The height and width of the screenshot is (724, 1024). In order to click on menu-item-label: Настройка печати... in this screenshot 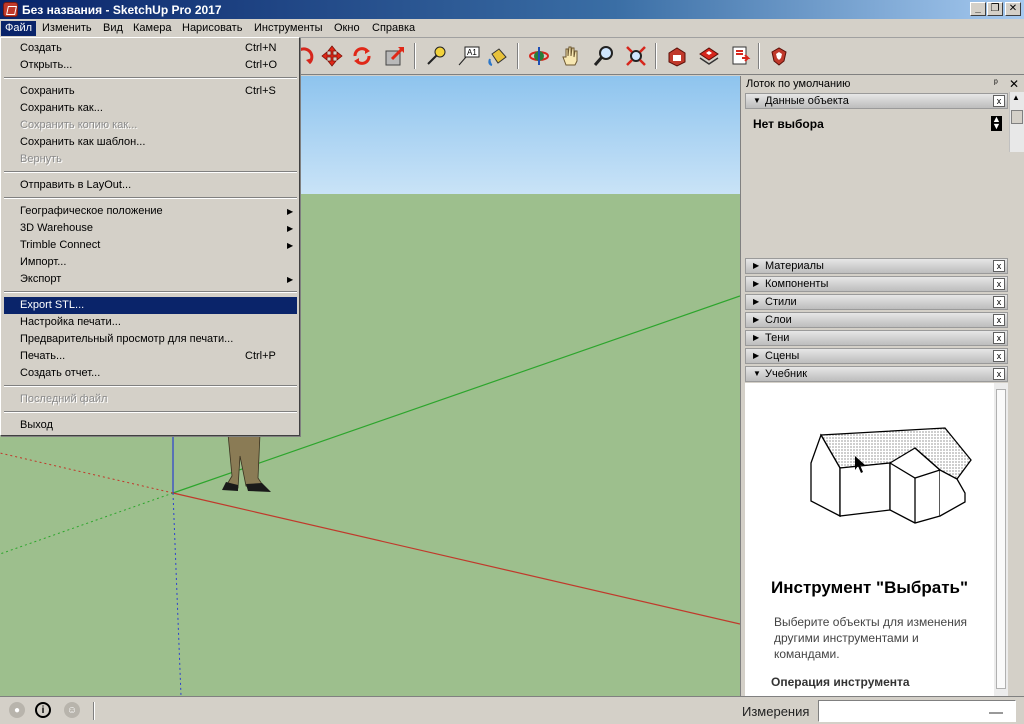, I will do `click(70, 322)`.